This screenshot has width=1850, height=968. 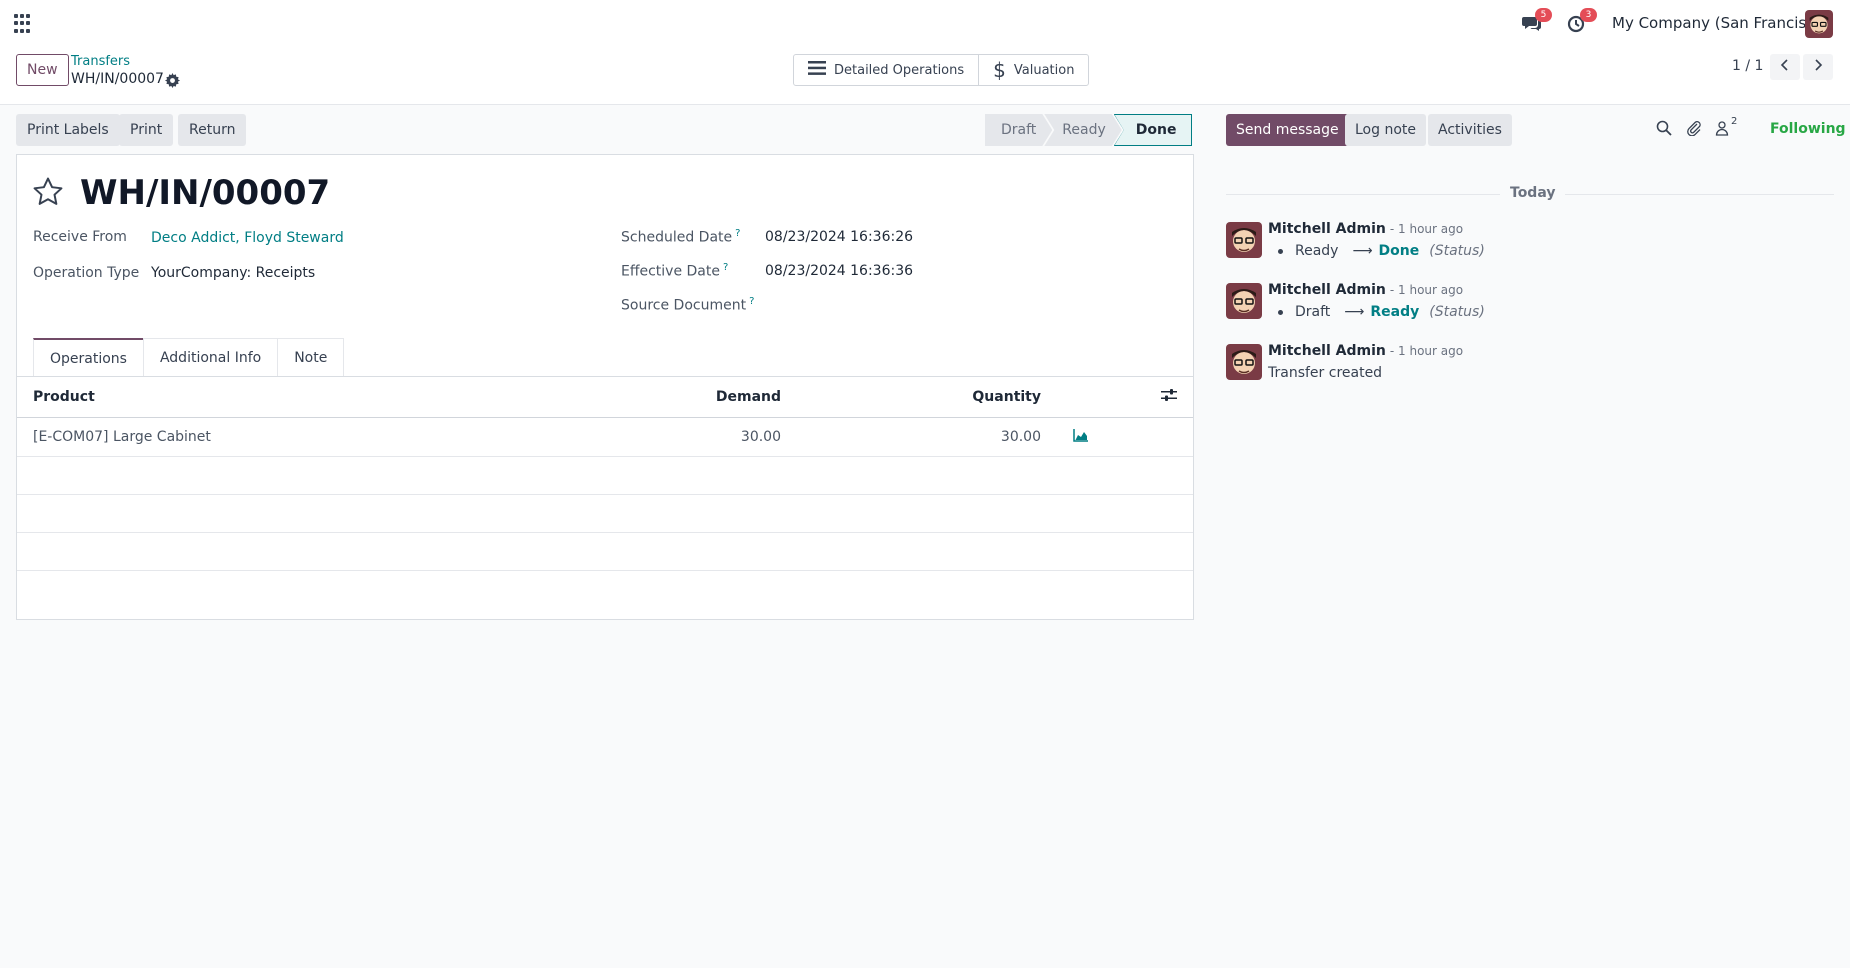 What do you see at coordinates (1734, 121) in the screenshot?
I see `followers-count: 2` at bounding box center [1734, 121].